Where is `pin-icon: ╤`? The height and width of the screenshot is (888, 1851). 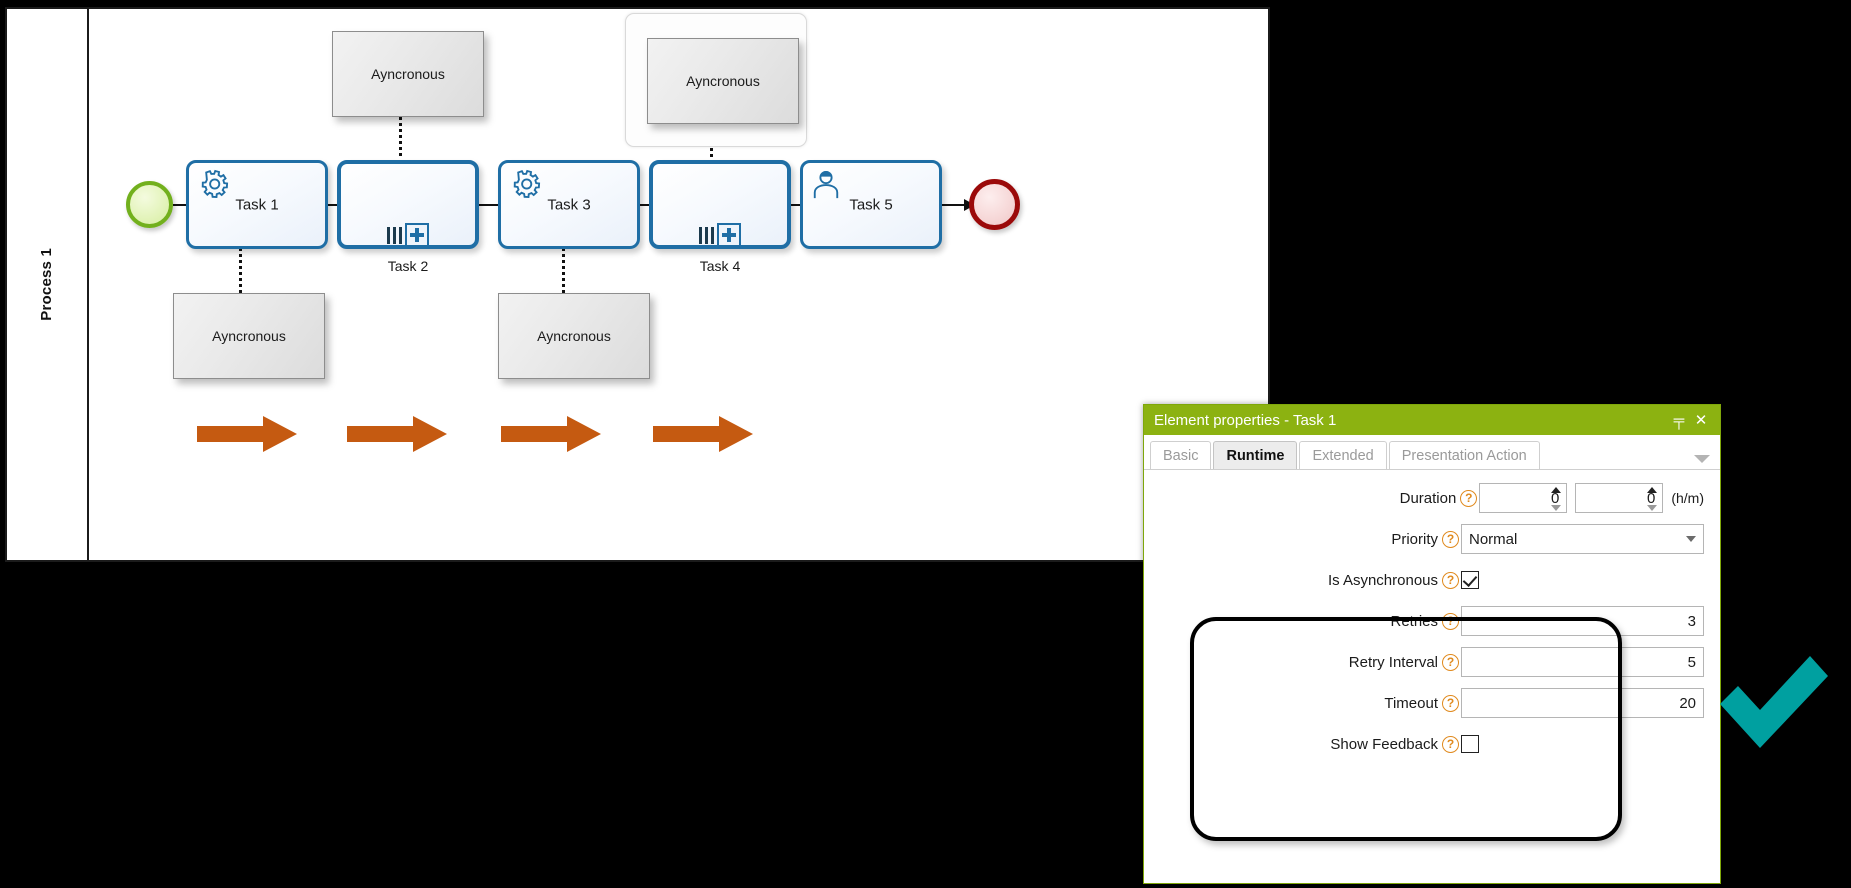 pin-icon: ╤ is located at coordinates (1679, 420).